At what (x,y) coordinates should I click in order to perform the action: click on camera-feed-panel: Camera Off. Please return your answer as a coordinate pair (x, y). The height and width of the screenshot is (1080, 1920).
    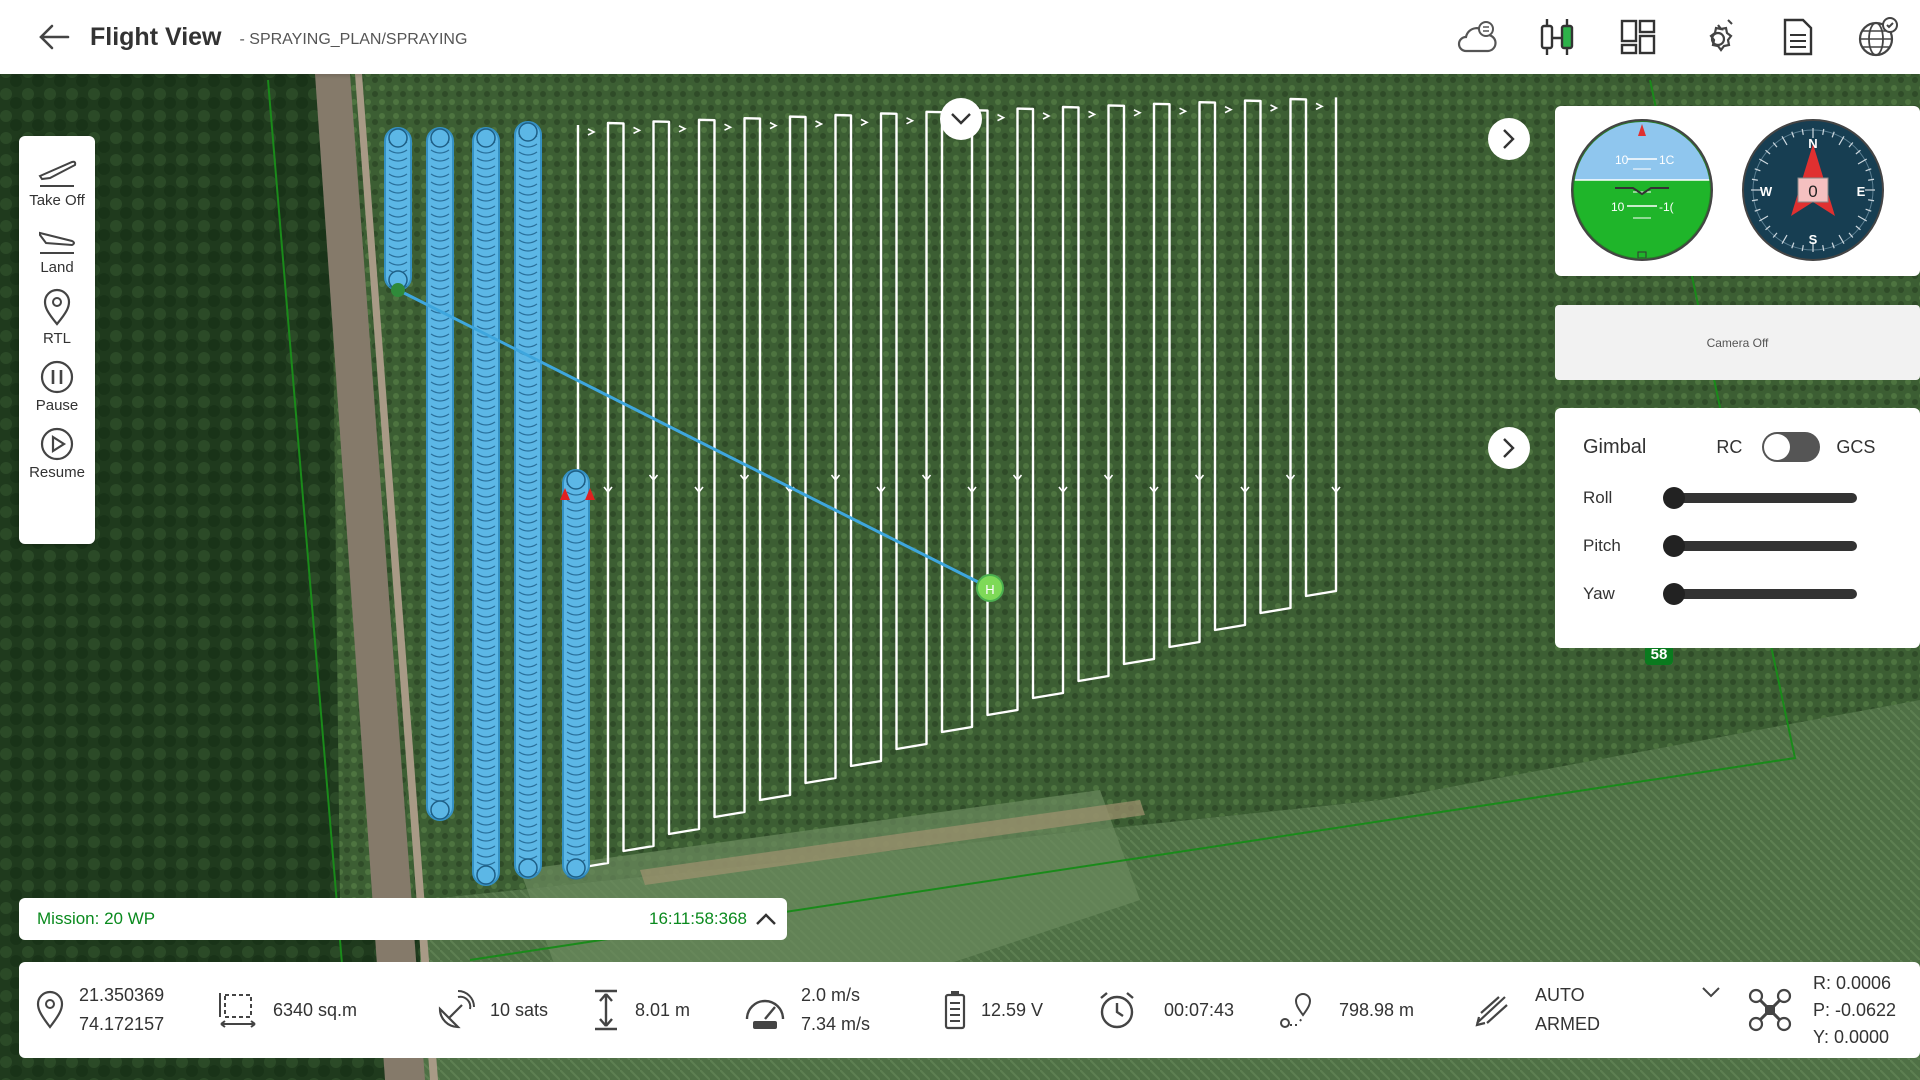
    Looking at the image, I should click on (1737, 342).